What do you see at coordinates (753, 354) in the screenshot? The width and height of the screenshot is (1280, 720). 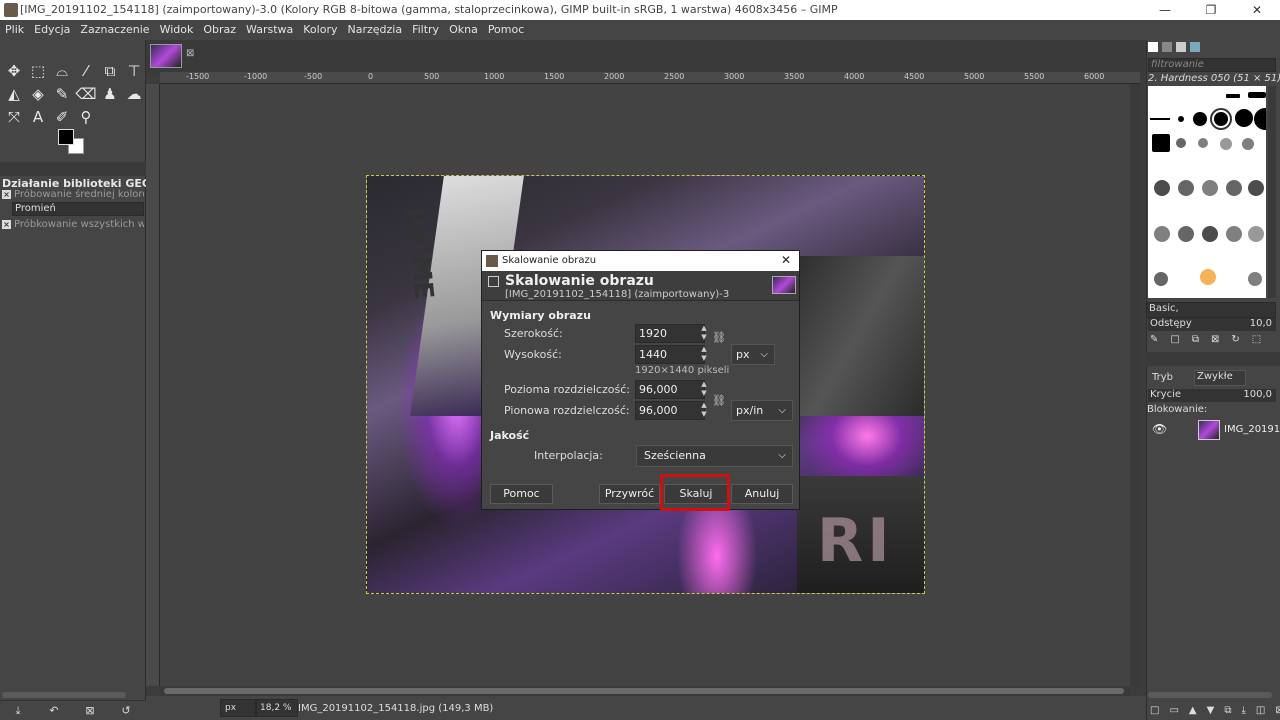 I see `size-unit-dropdown: px ⌵` at bounding box center [753, 354].